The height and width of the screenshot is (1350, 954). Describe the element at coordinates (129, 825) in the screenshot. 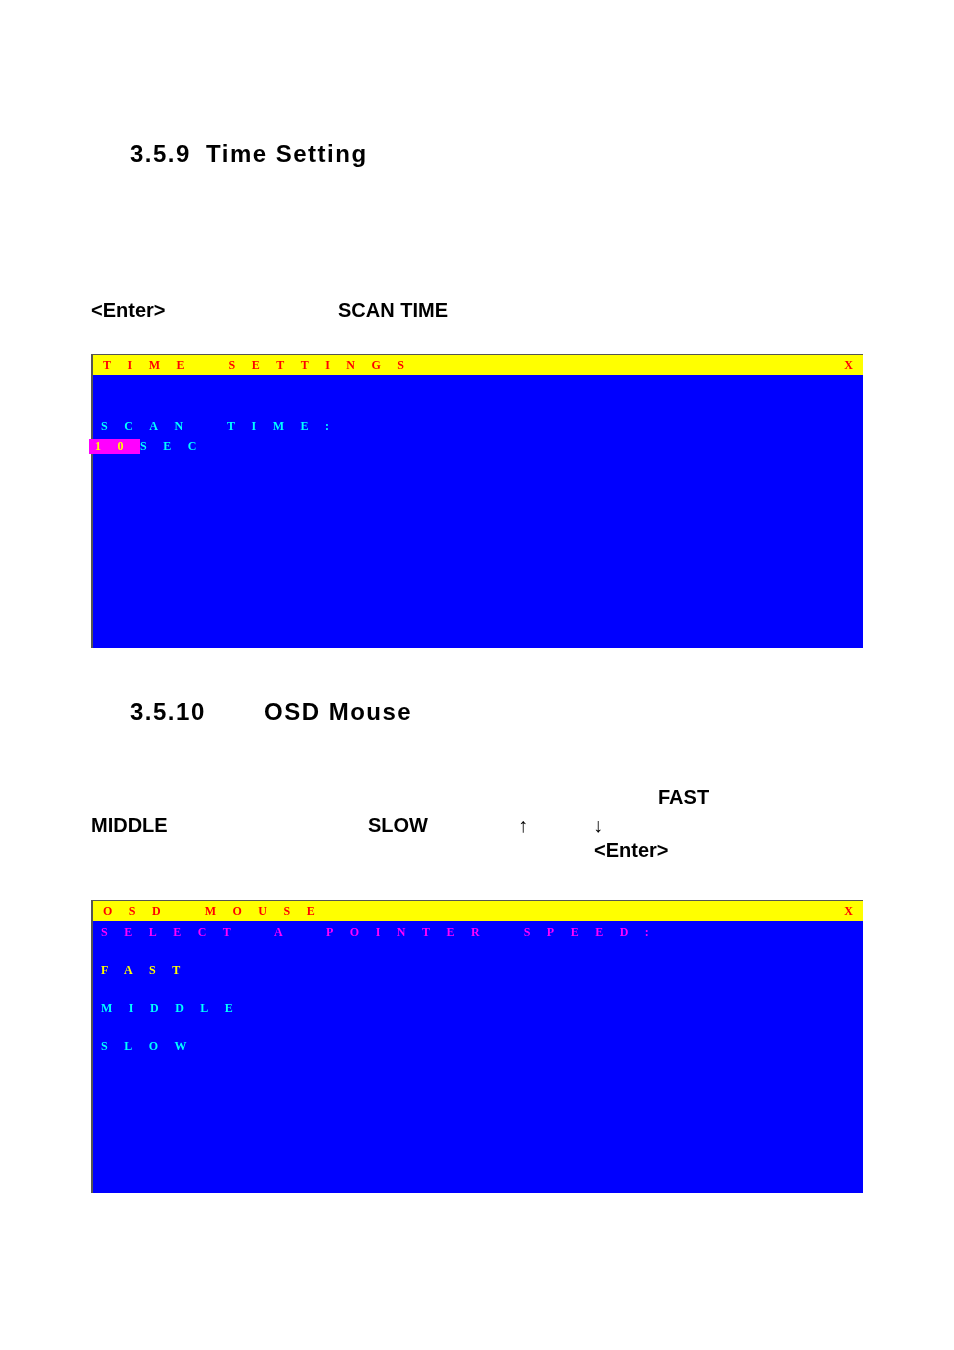

I see `body-word: MIDDLE` at that location.